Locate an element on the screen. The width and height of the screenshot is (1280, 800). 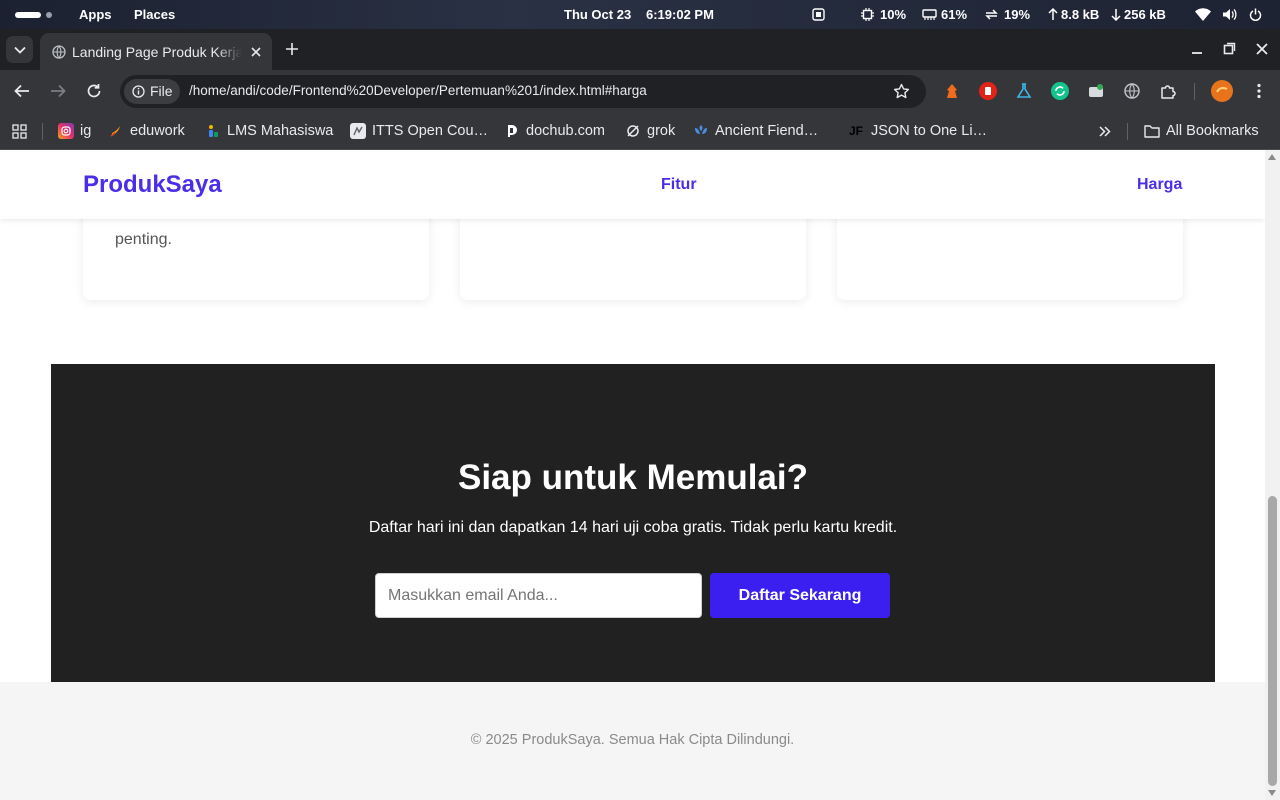
all-bookmarks-label: All Bookmarks is located at coordinates (1212, 131).